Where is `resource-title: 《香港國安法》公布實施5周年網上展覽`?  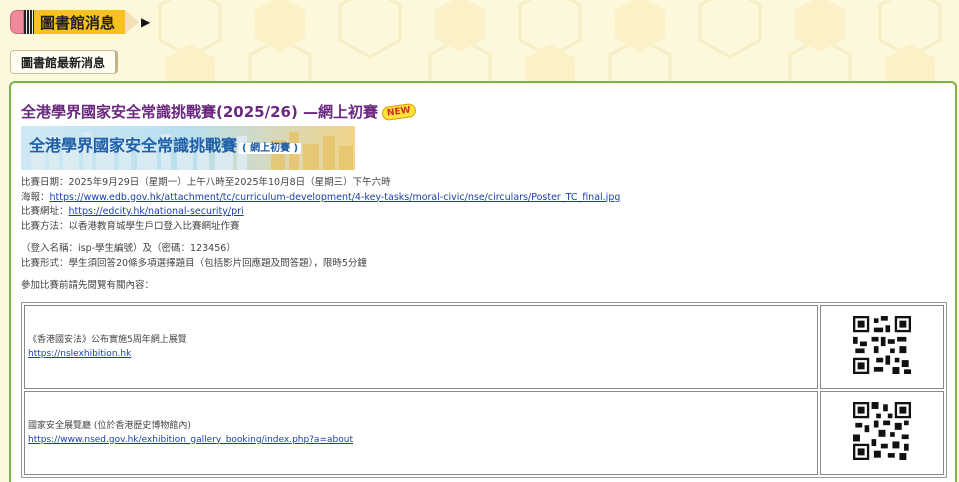 resource-title: 《香港國安法》公布實施5周年網上展覽 is located at coordinates (107, 339).